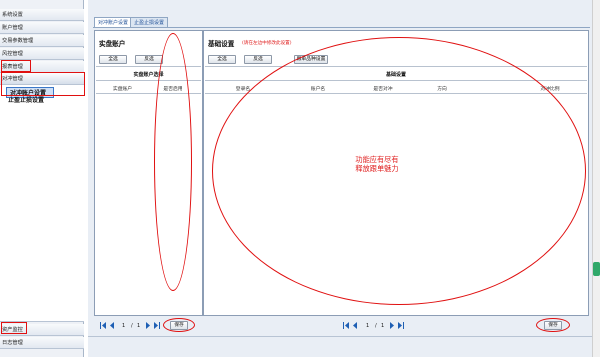  I want to click on right-page-total: 1, so click(383, 326).